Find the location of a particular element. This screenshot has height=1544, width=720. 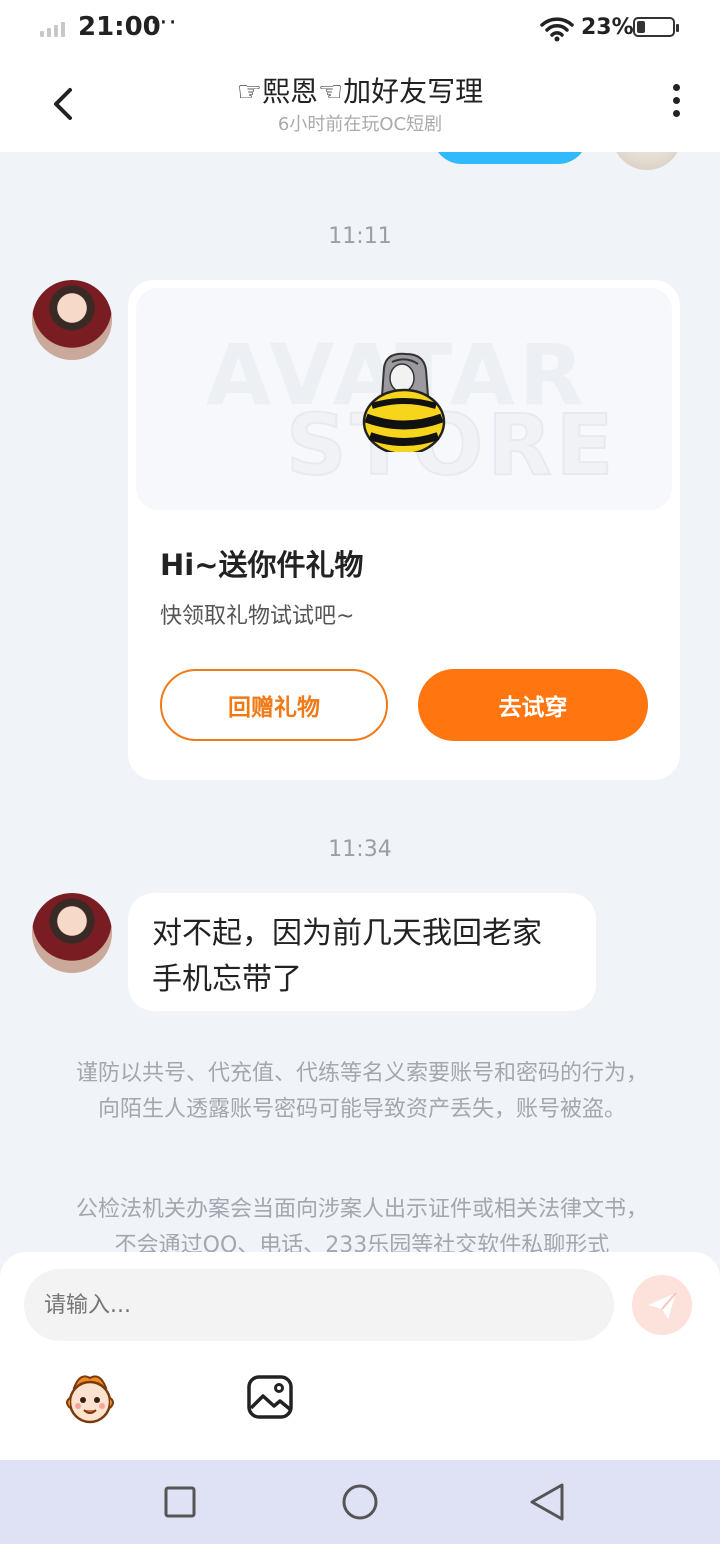

battery-percent: 23% is located at coordinates (607, 27).